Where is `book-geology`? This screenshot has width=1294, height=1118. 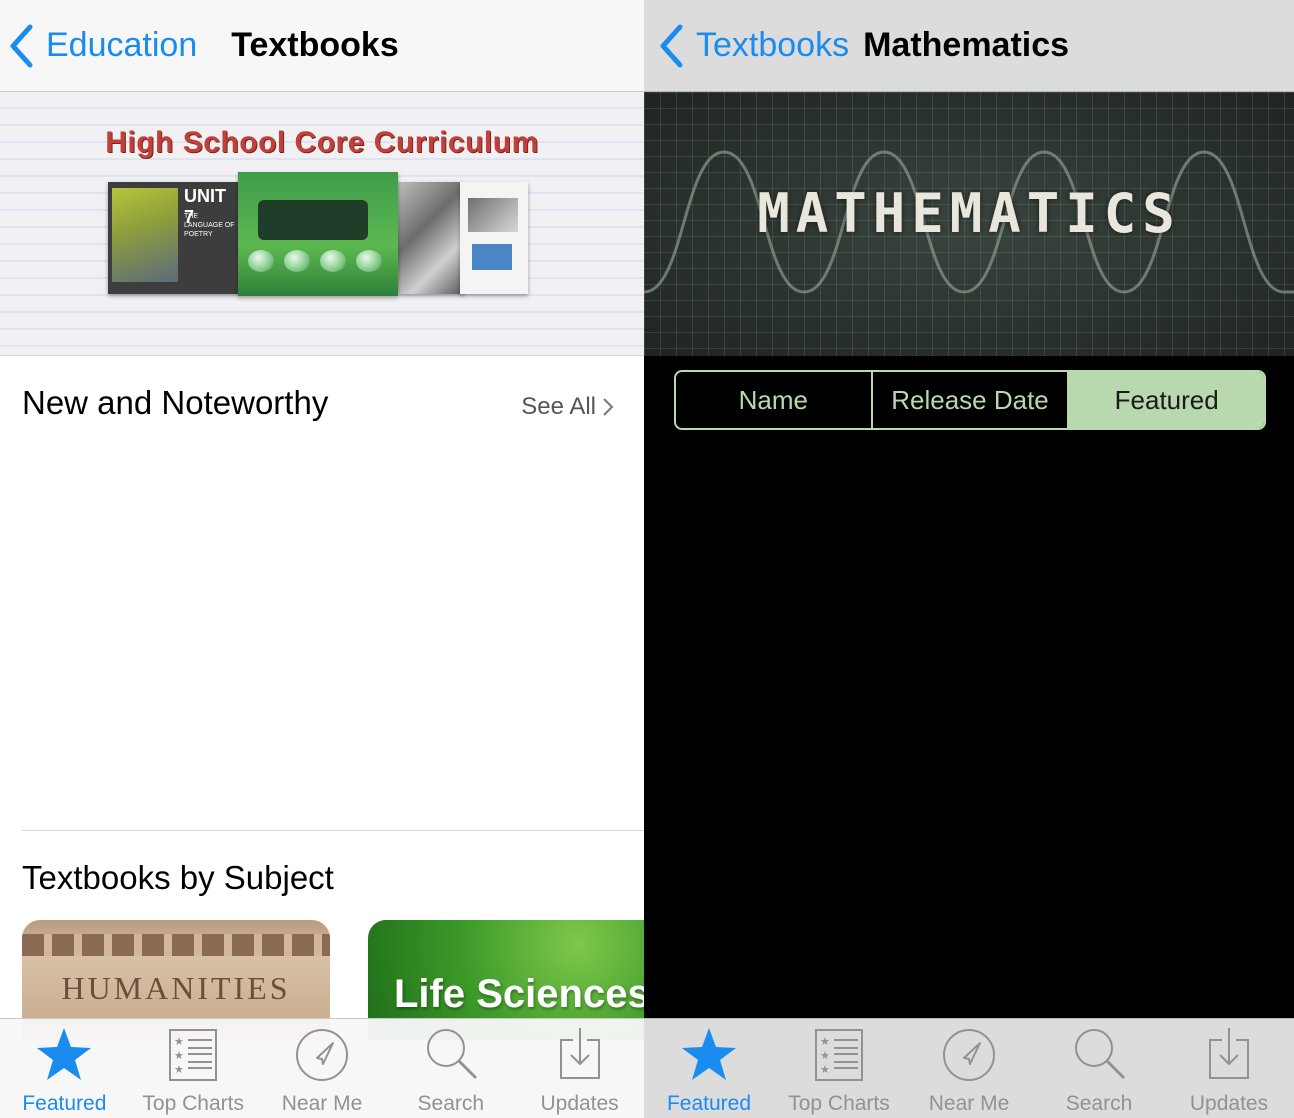 book-geology is located at coordinates (431, 238).